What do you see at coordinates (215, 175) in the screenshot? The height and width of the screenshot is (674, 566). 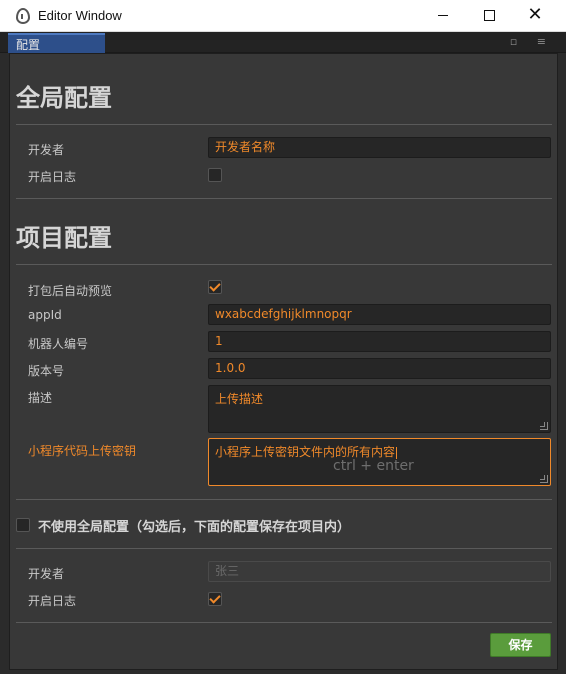 I see `global-log-checkbox` at bounding box center [215, 175].